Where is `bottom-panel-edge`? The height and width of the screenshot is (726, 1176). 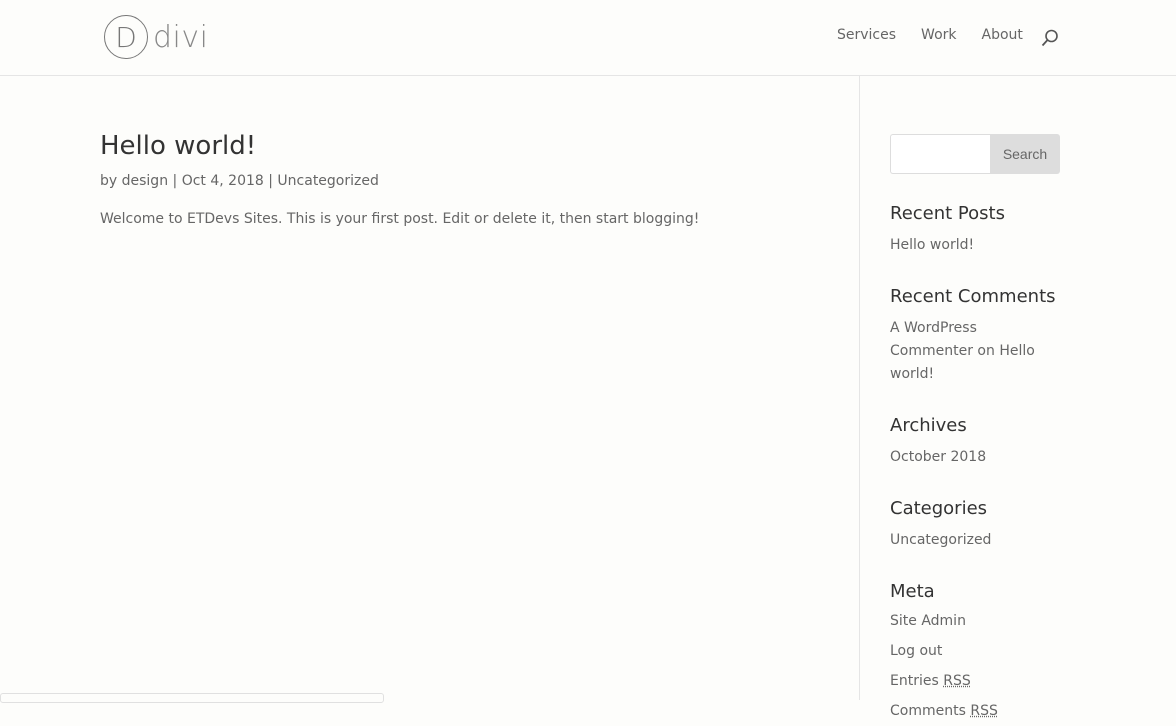 bottom-panel-edge is located at coordinates (192, 698).